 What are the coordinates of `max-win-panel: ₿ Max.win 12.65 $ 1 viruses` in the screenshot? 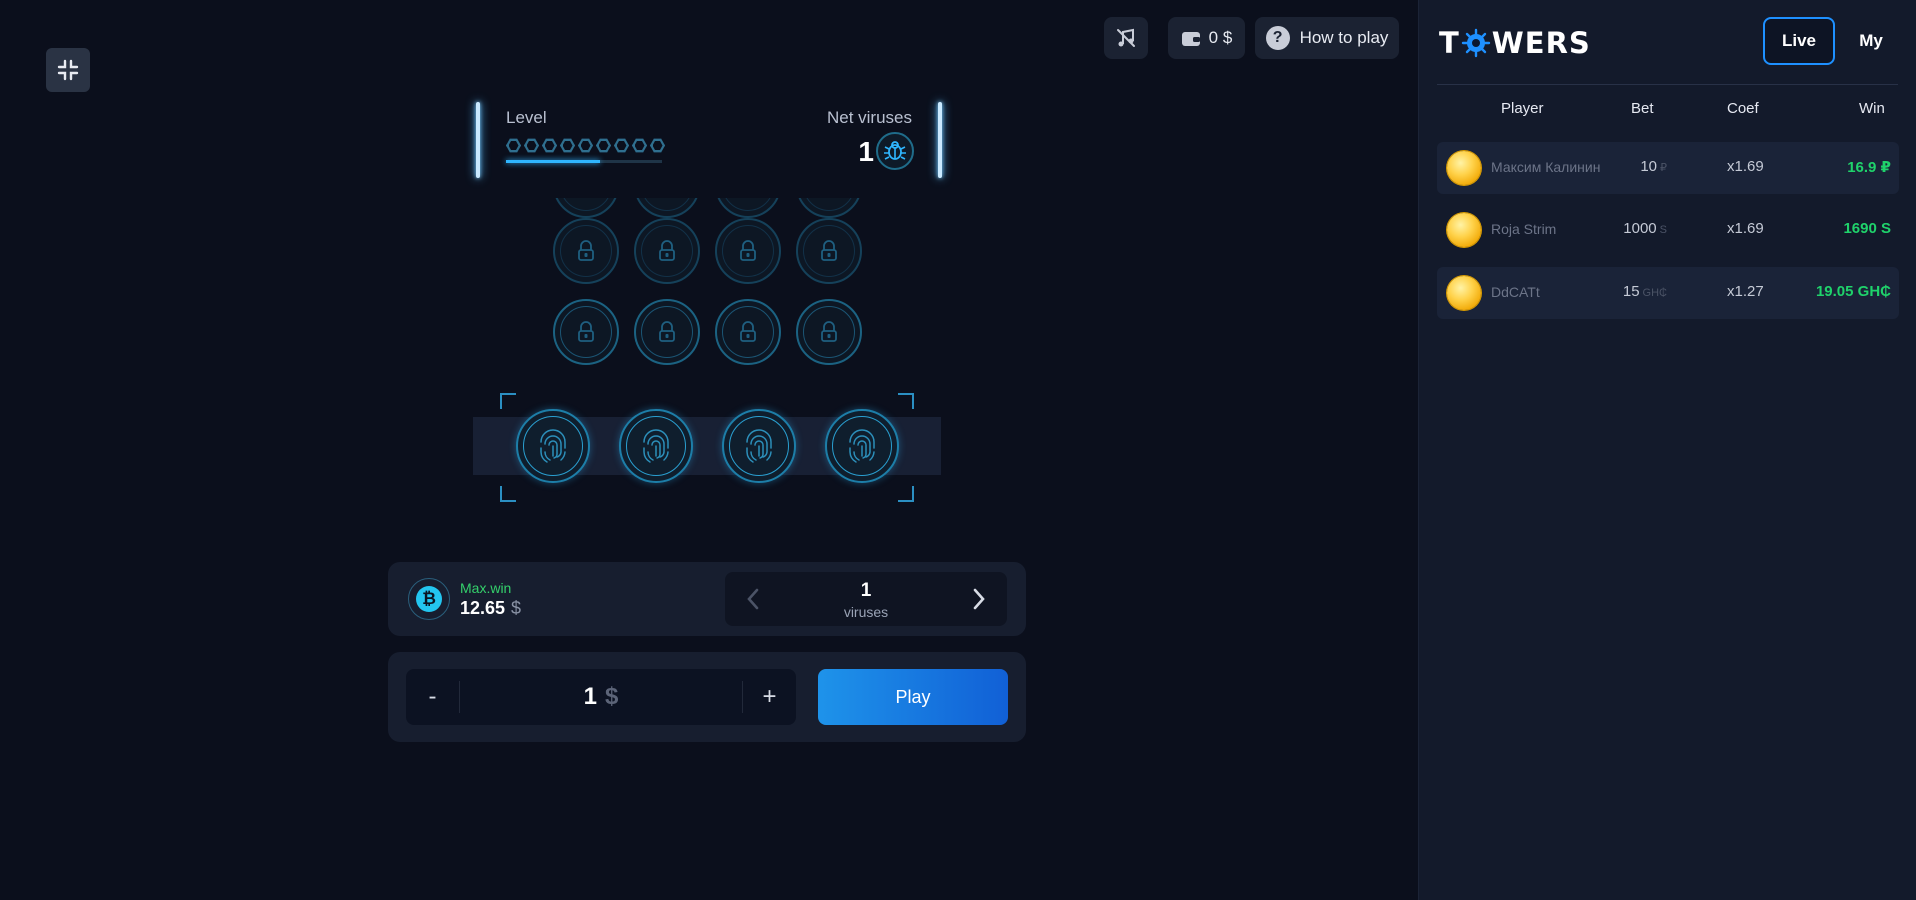 It's located at (707, 599).